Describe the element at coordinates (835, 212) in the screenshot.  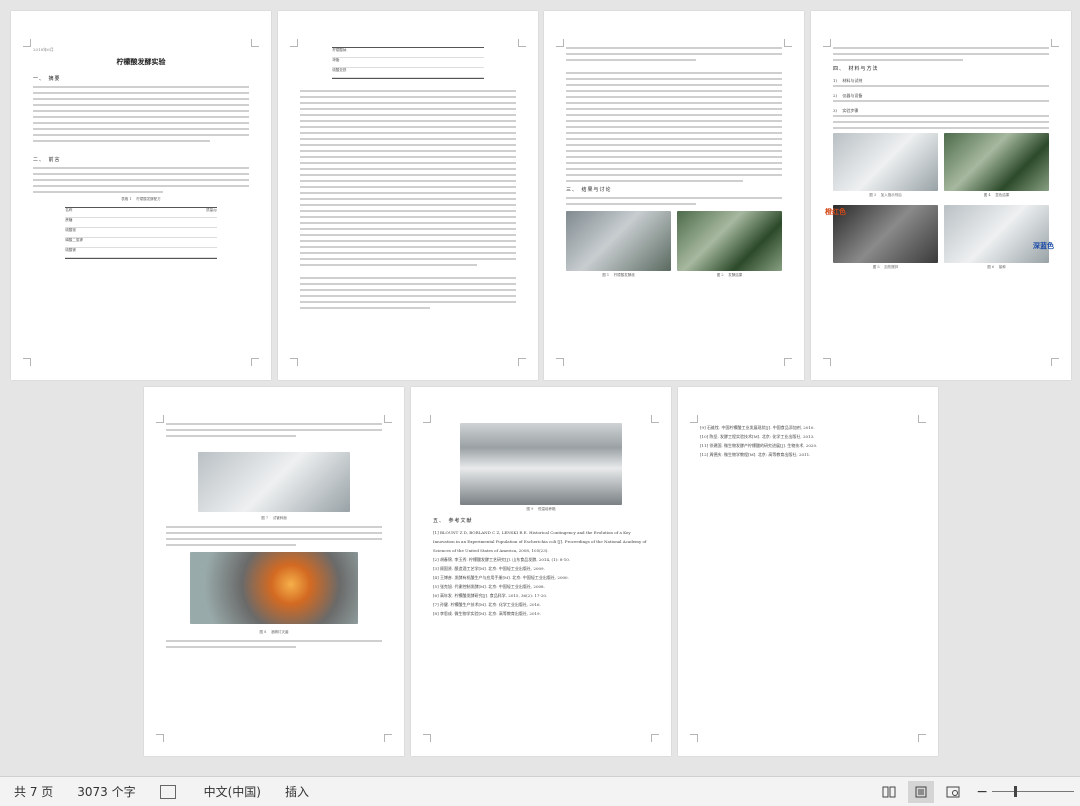
I see `annotation-orange-red: 橙红色` at that location.